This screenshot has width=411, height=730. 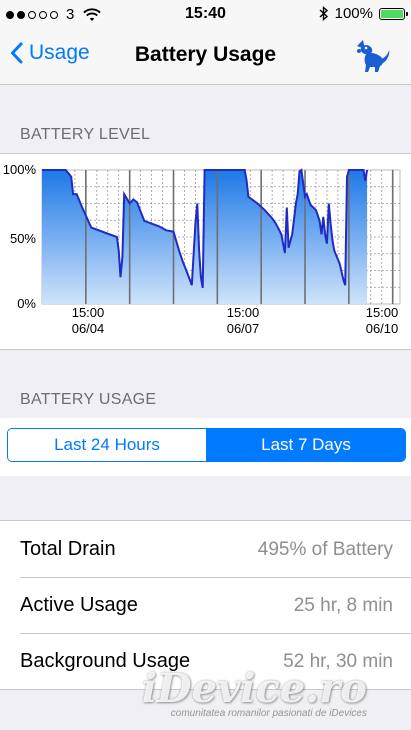 What do you see at coordinates (353, 13) in the screenshot?
I see `battery-percent: 100%` at bounding box center [353, 13].